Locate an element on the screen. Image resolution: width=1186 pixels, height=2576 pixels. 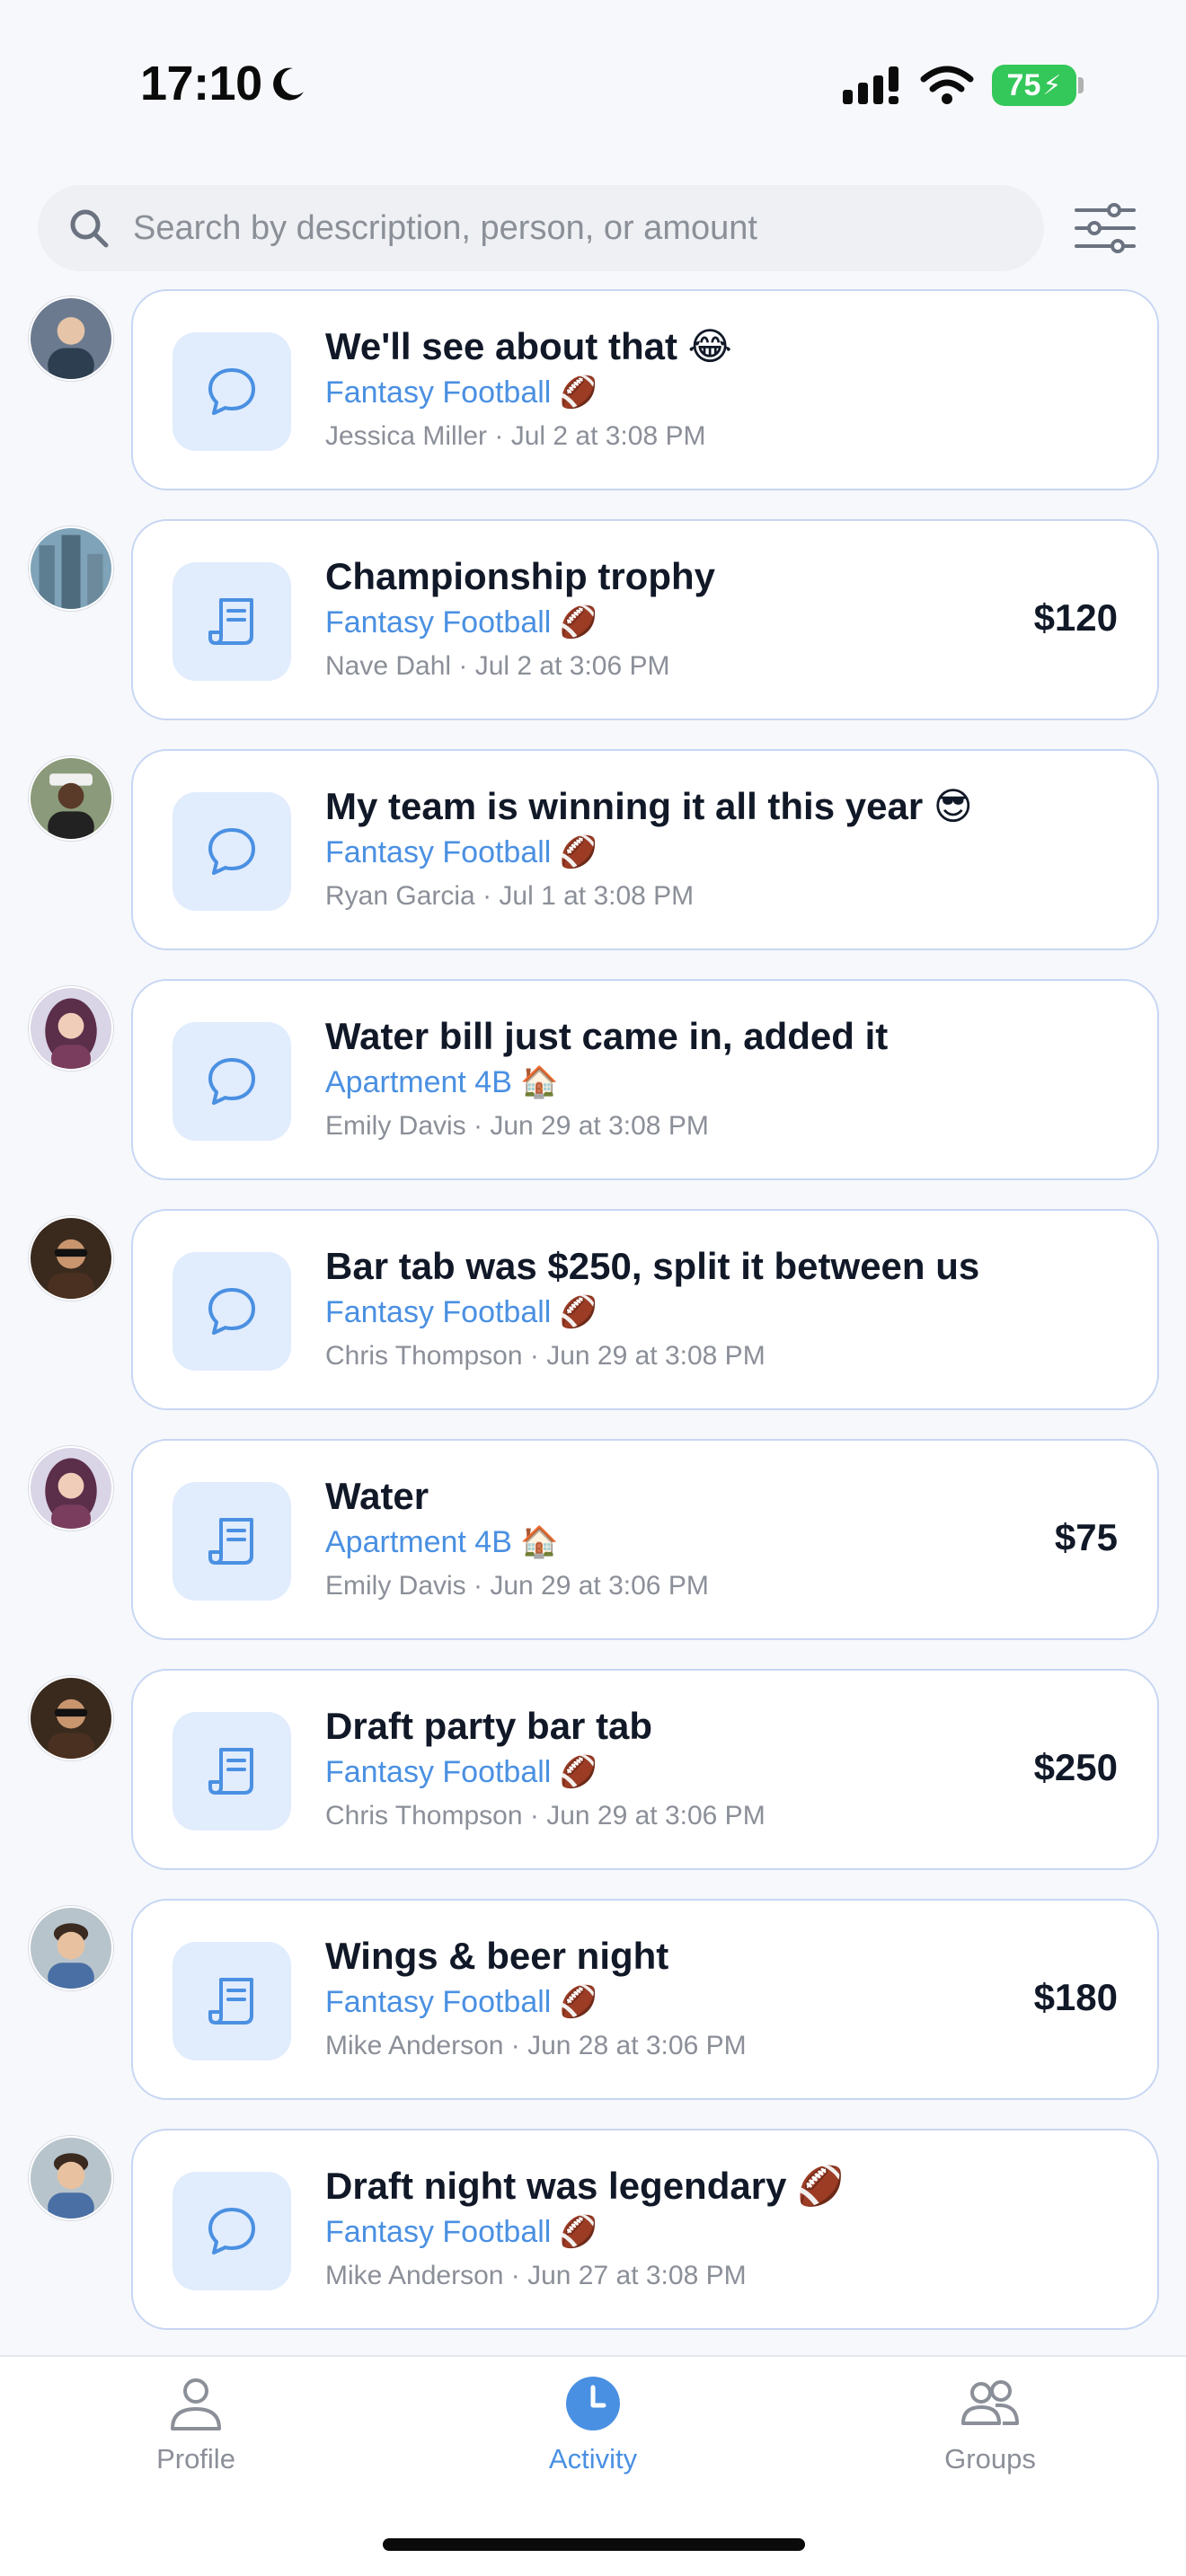
search-icon is located at coordinates (89, 228).